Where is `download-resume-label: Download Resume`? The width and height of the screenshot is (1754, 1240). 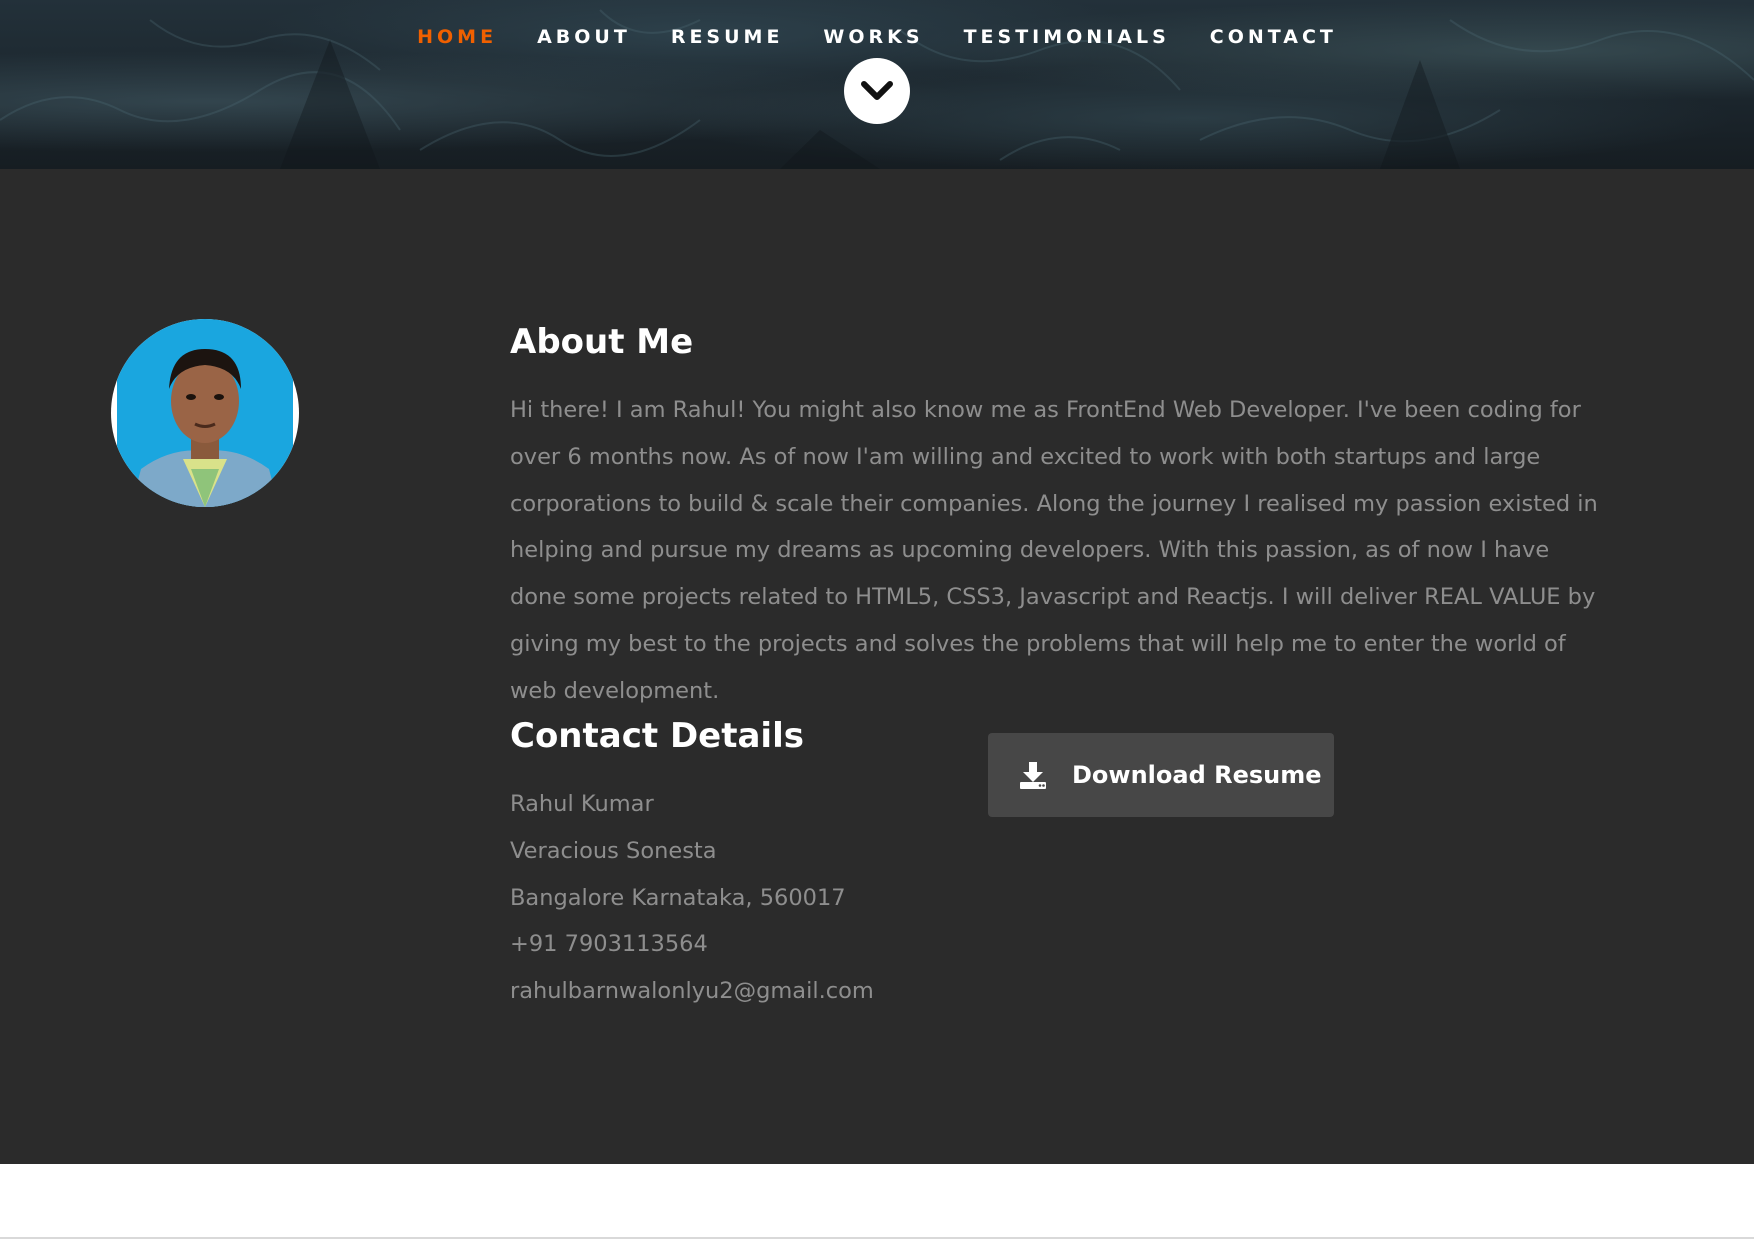 download-resume-label: Download Resume is located at coordinates (1197, 775).